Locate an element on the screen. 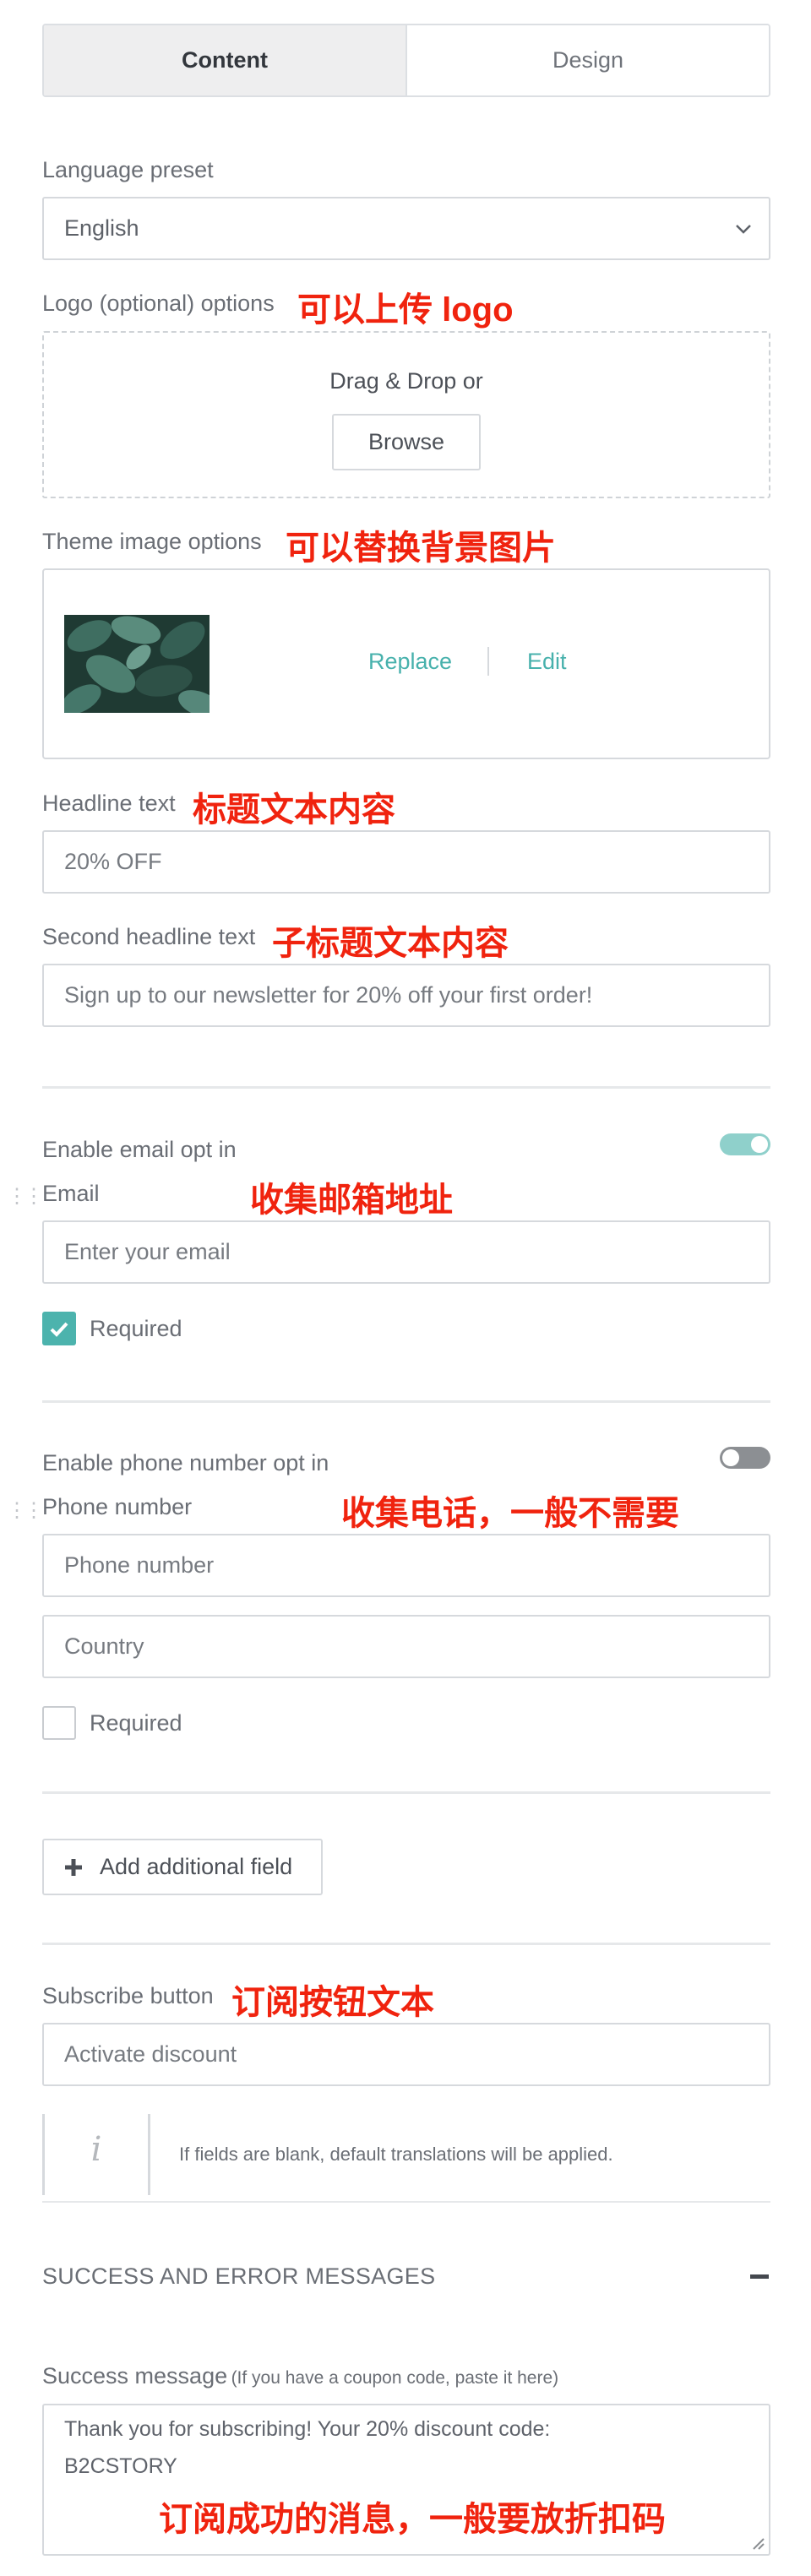  language-preset-label: Language preset is located at coordinates (128, 169).